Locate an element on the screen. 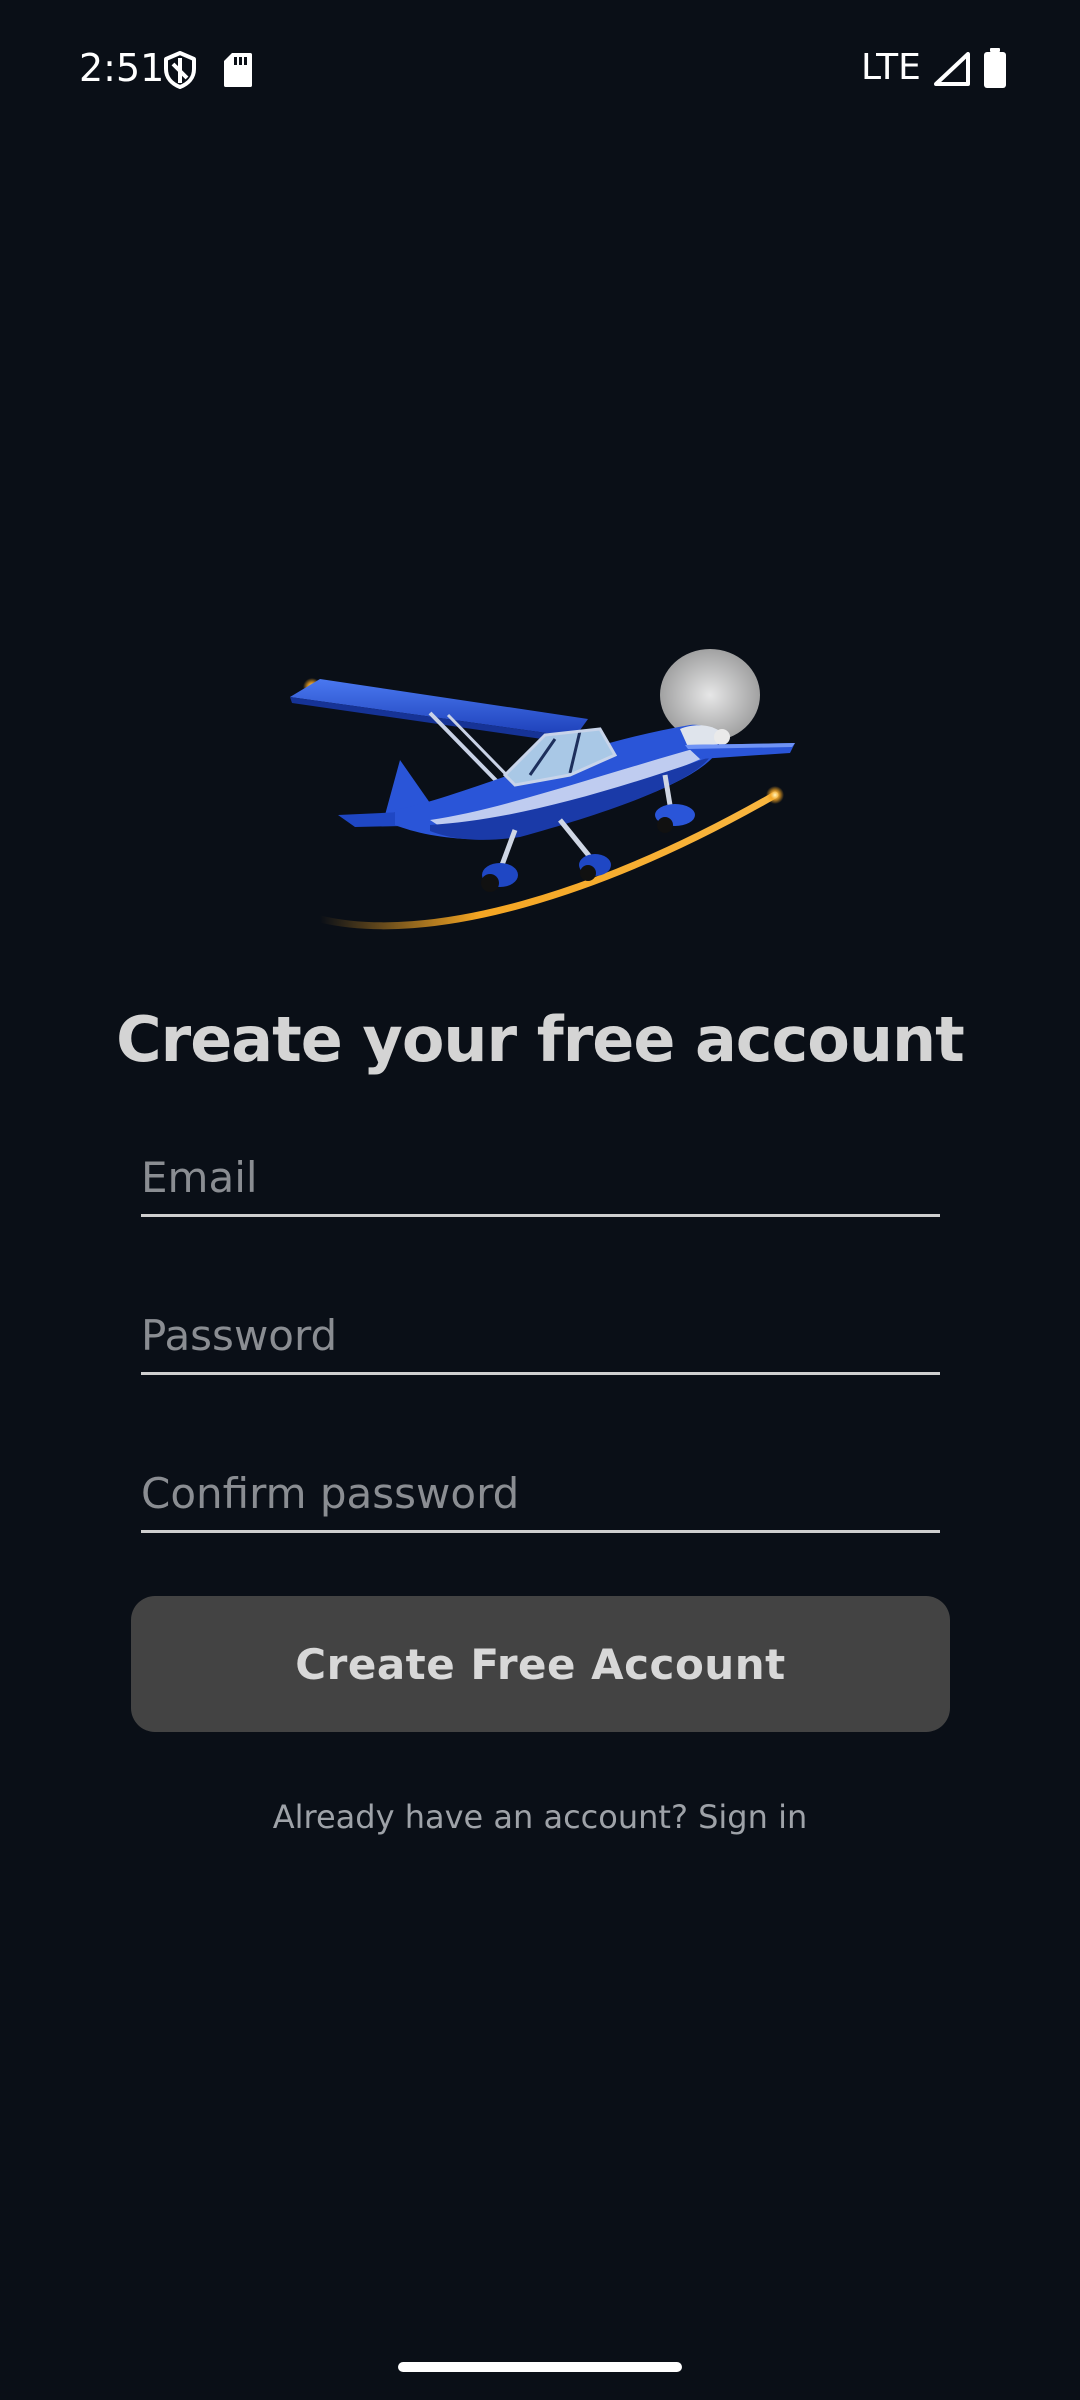 This screenshot has height=2400, width=1080. network-type-label: LTE is located at coordinates (891, 67).